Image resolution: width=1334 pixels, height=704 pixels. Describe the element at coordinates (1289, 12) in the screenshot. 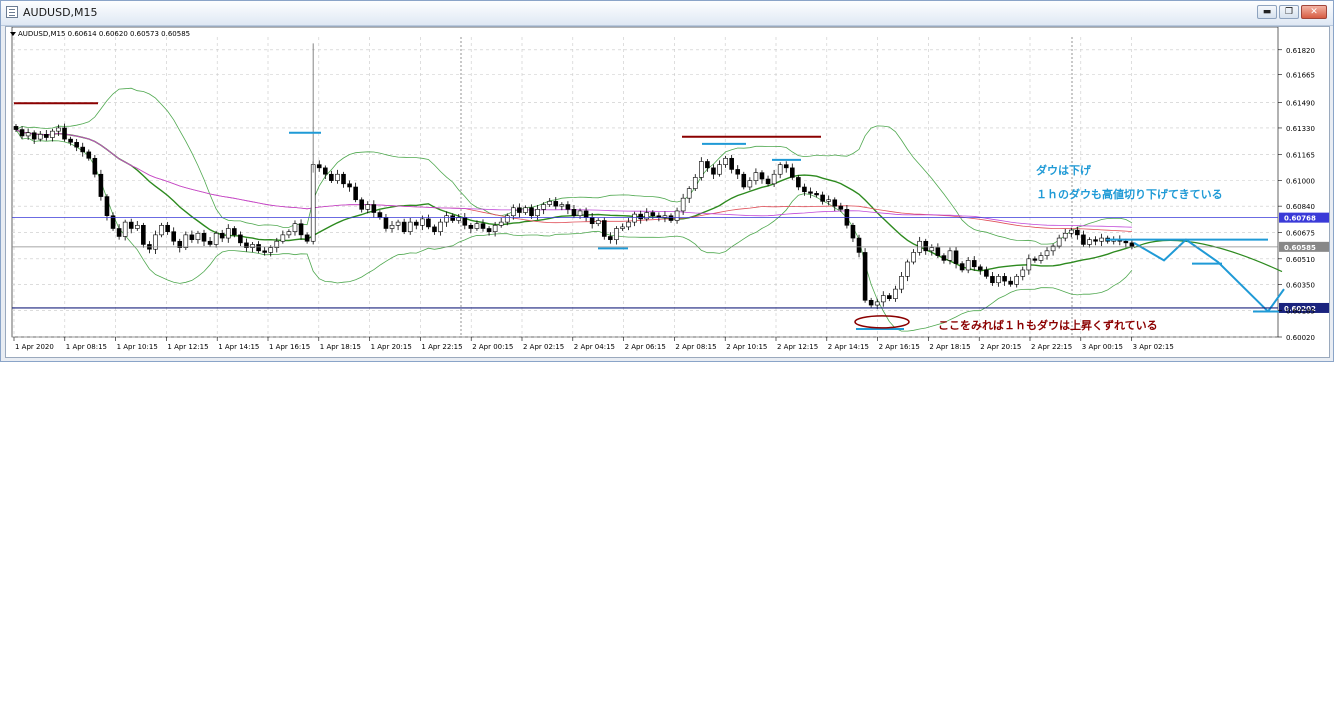

I see `restore-button: ❐` at that location.